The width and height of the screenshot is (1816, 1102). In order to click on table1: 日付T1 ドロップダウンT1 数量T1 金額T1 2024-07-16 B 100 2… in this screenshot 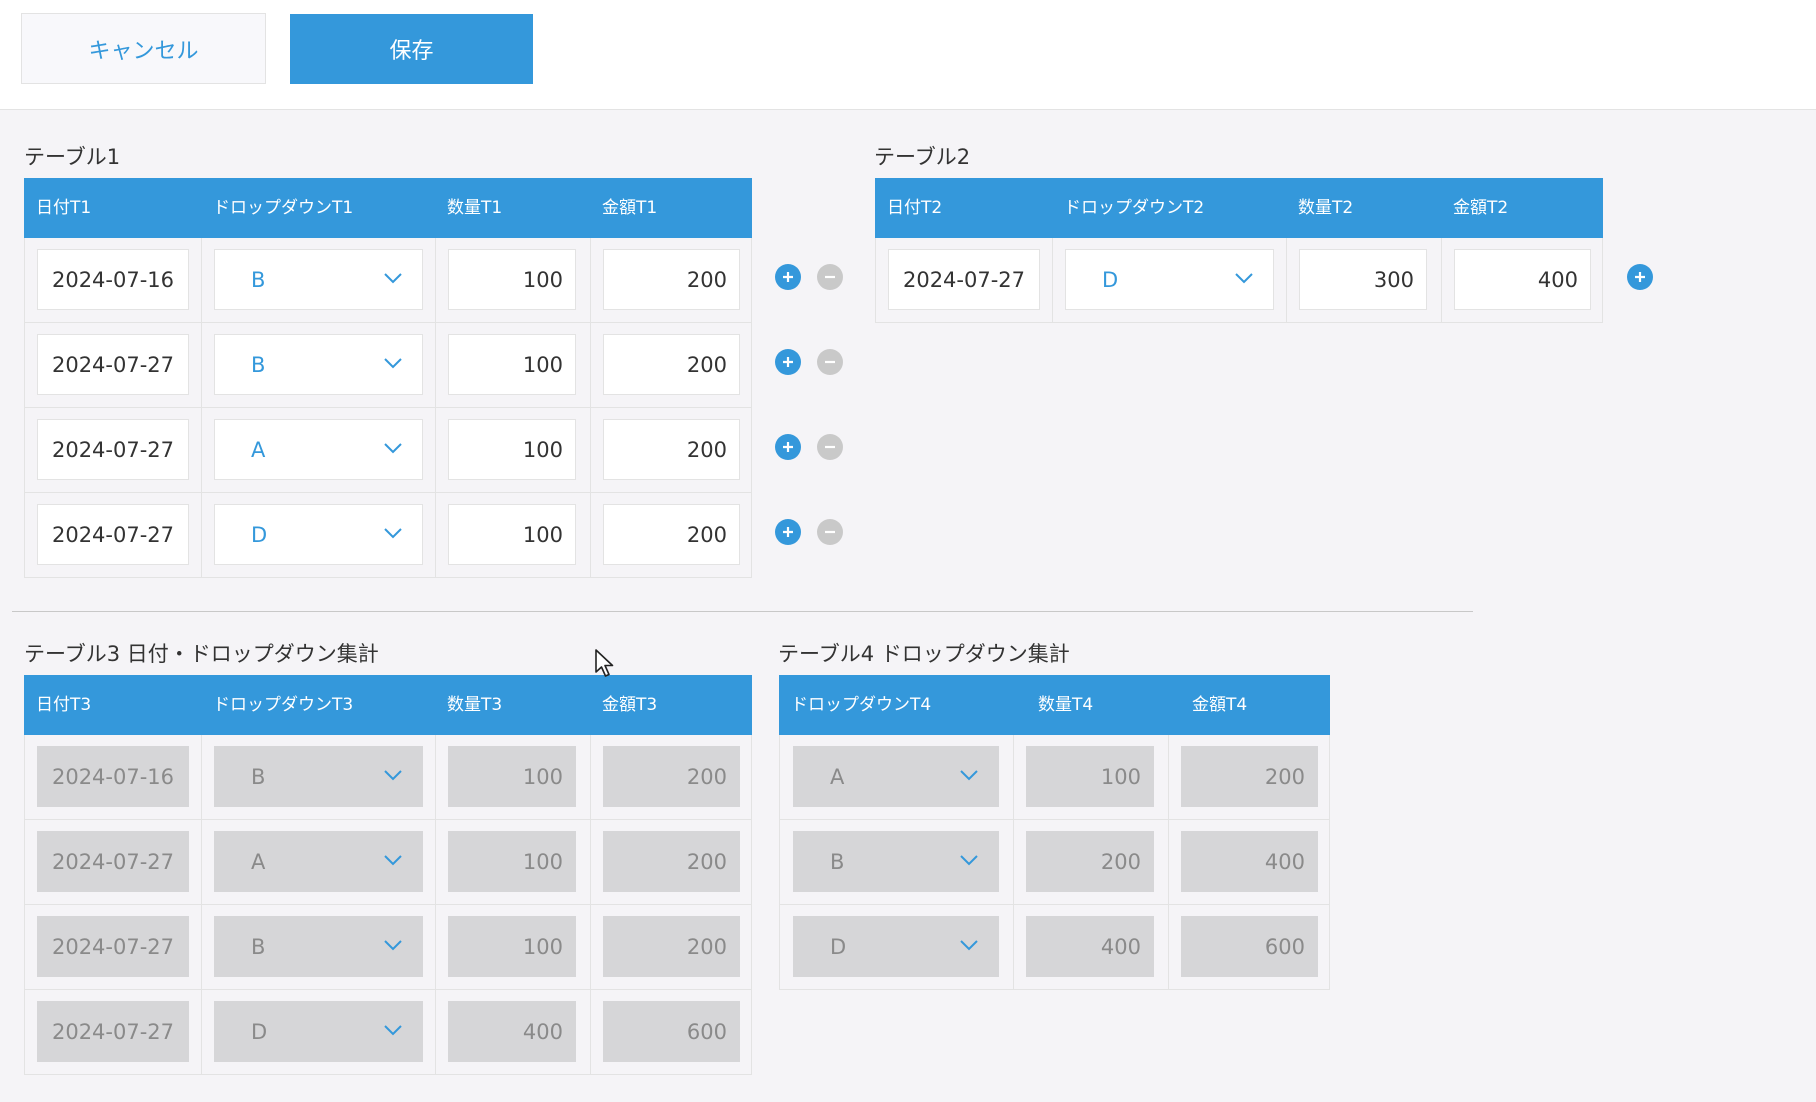, I will do `click(388, 378)`.